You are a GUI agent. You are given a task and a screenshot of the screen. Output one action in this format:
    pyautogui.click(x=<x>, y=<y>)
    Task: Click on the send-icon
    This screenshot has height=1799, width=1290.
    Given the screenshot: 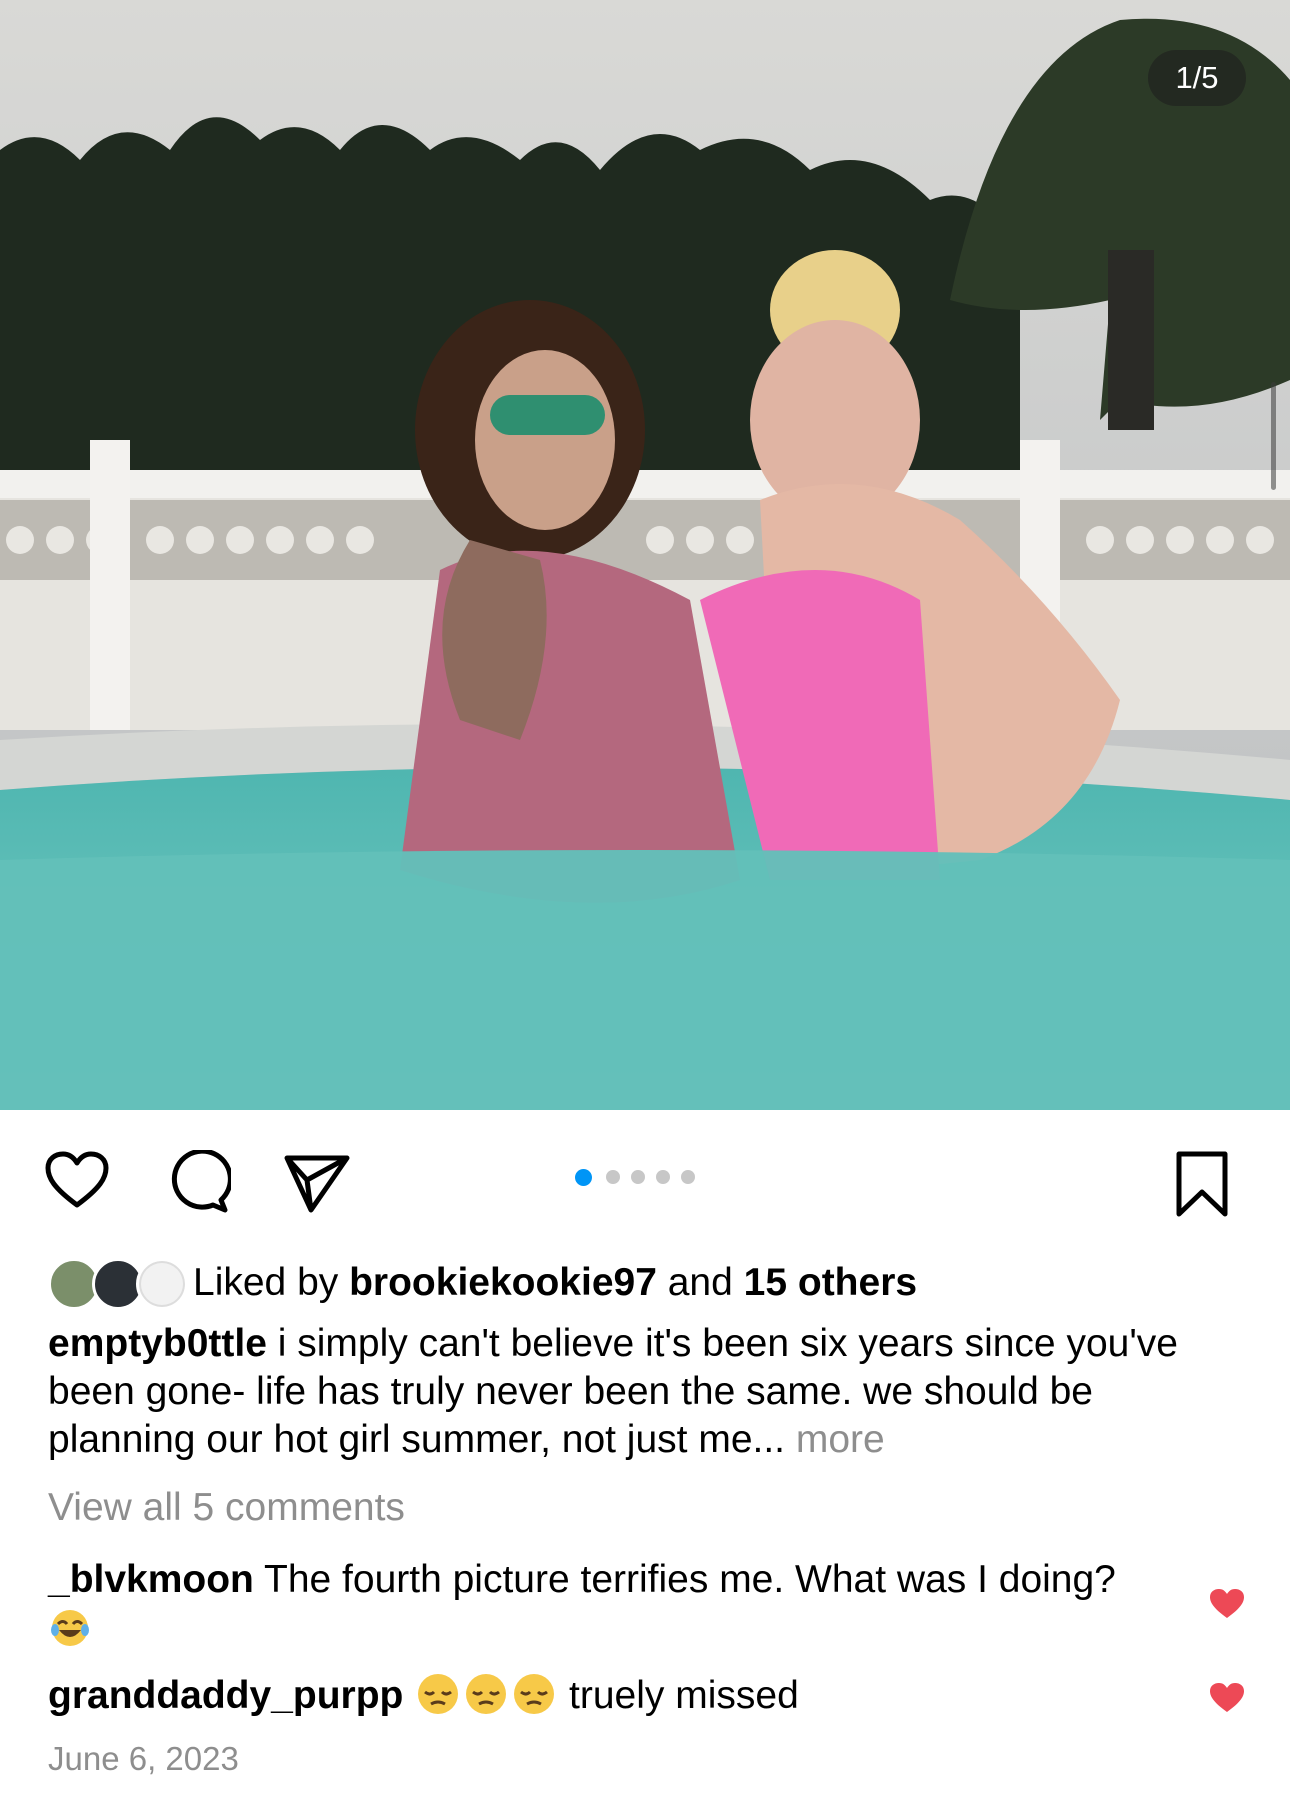 What is the action you would take?
    pyautogui.click(x=317, y=1184)
    